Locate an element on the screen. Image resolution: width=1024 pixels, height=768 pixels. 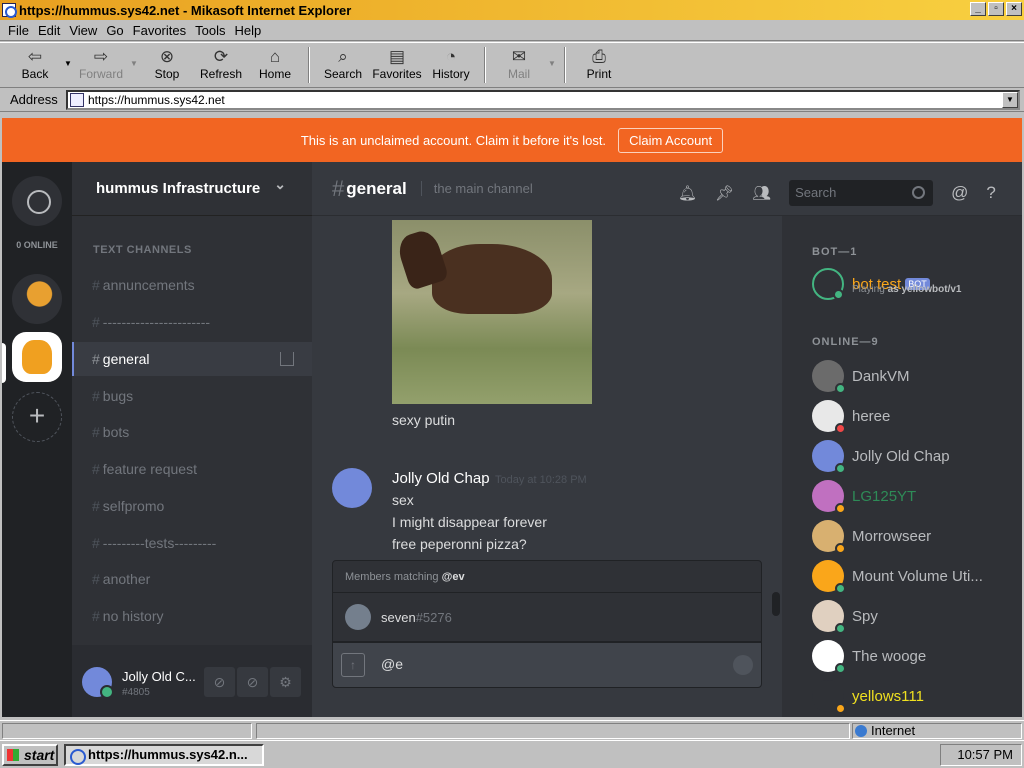
hash-icon: # is located at coordinates (96, 359).